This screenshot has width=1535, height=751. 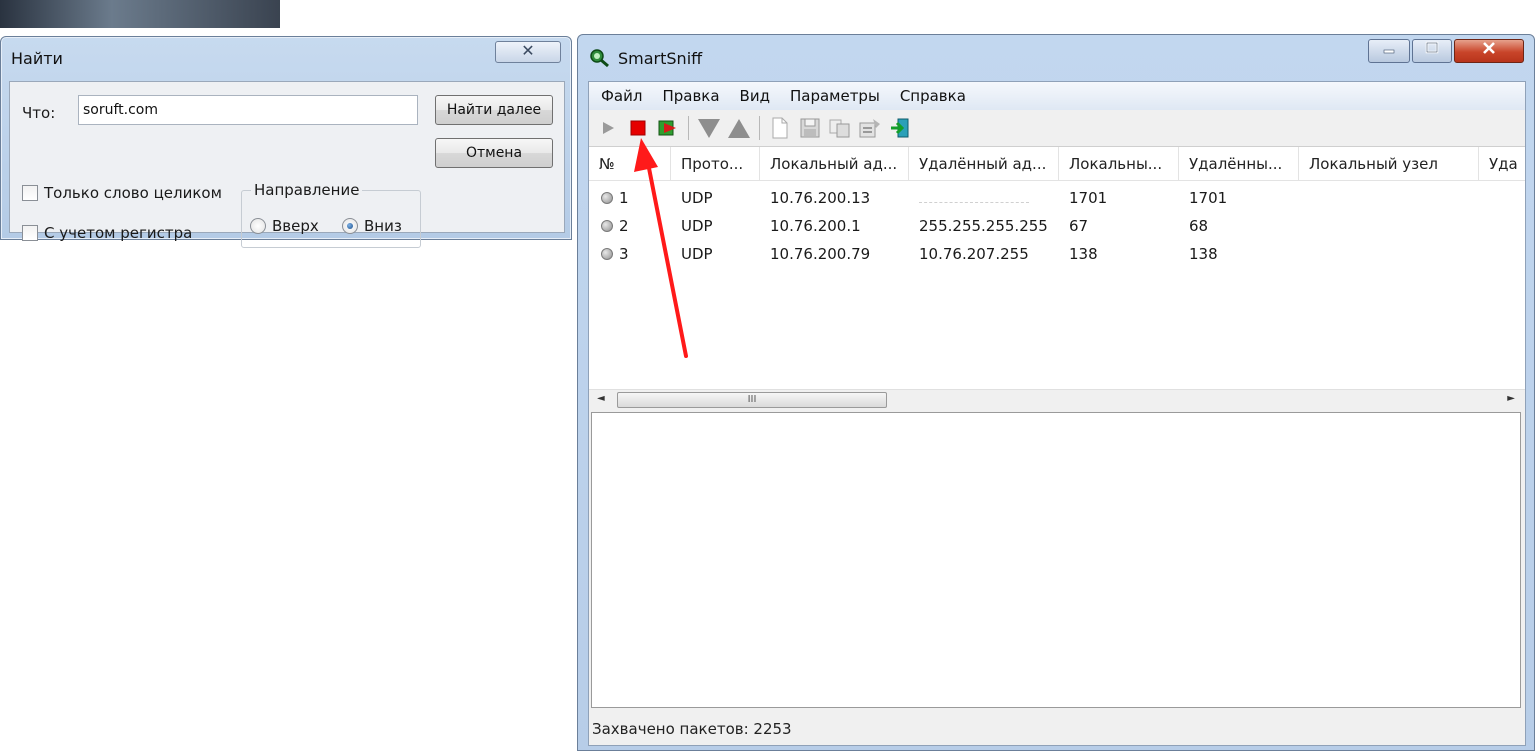 I want to click on menu-help: Справка, so click(x=933, y=96).